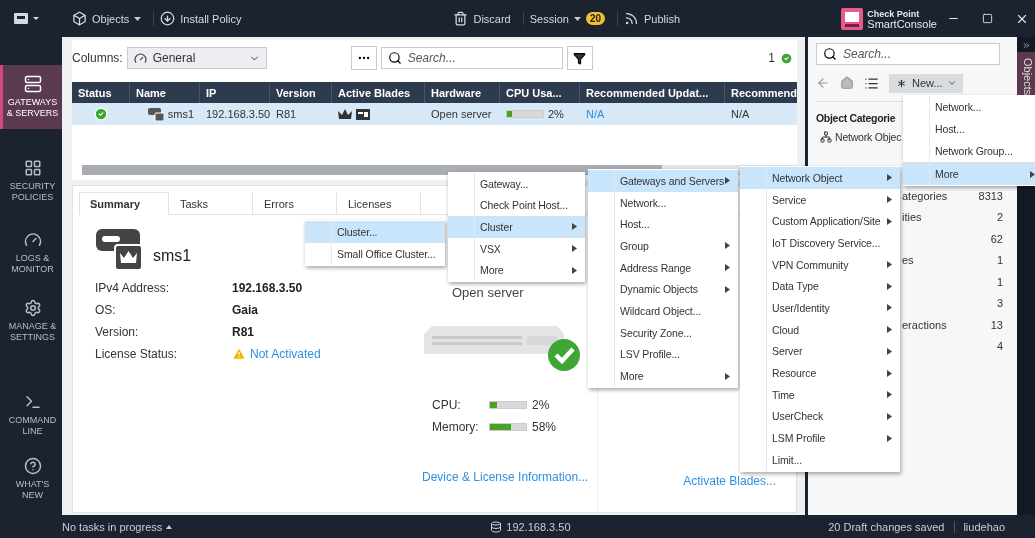 The height and width of the screenshot is (538, 1035). Describe the element at coordinates (133, 288) in the screenshot. I see `field-label: IPv4 Address:` at that location.